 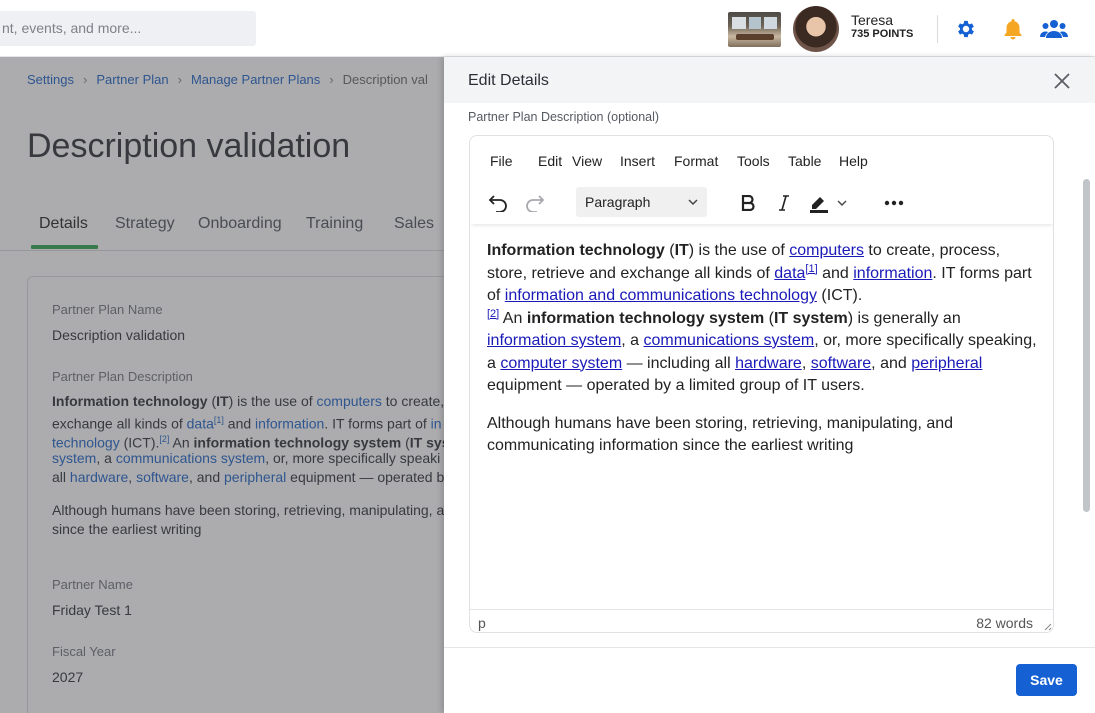 I want to click on more-button, so click(x=894, y=203).